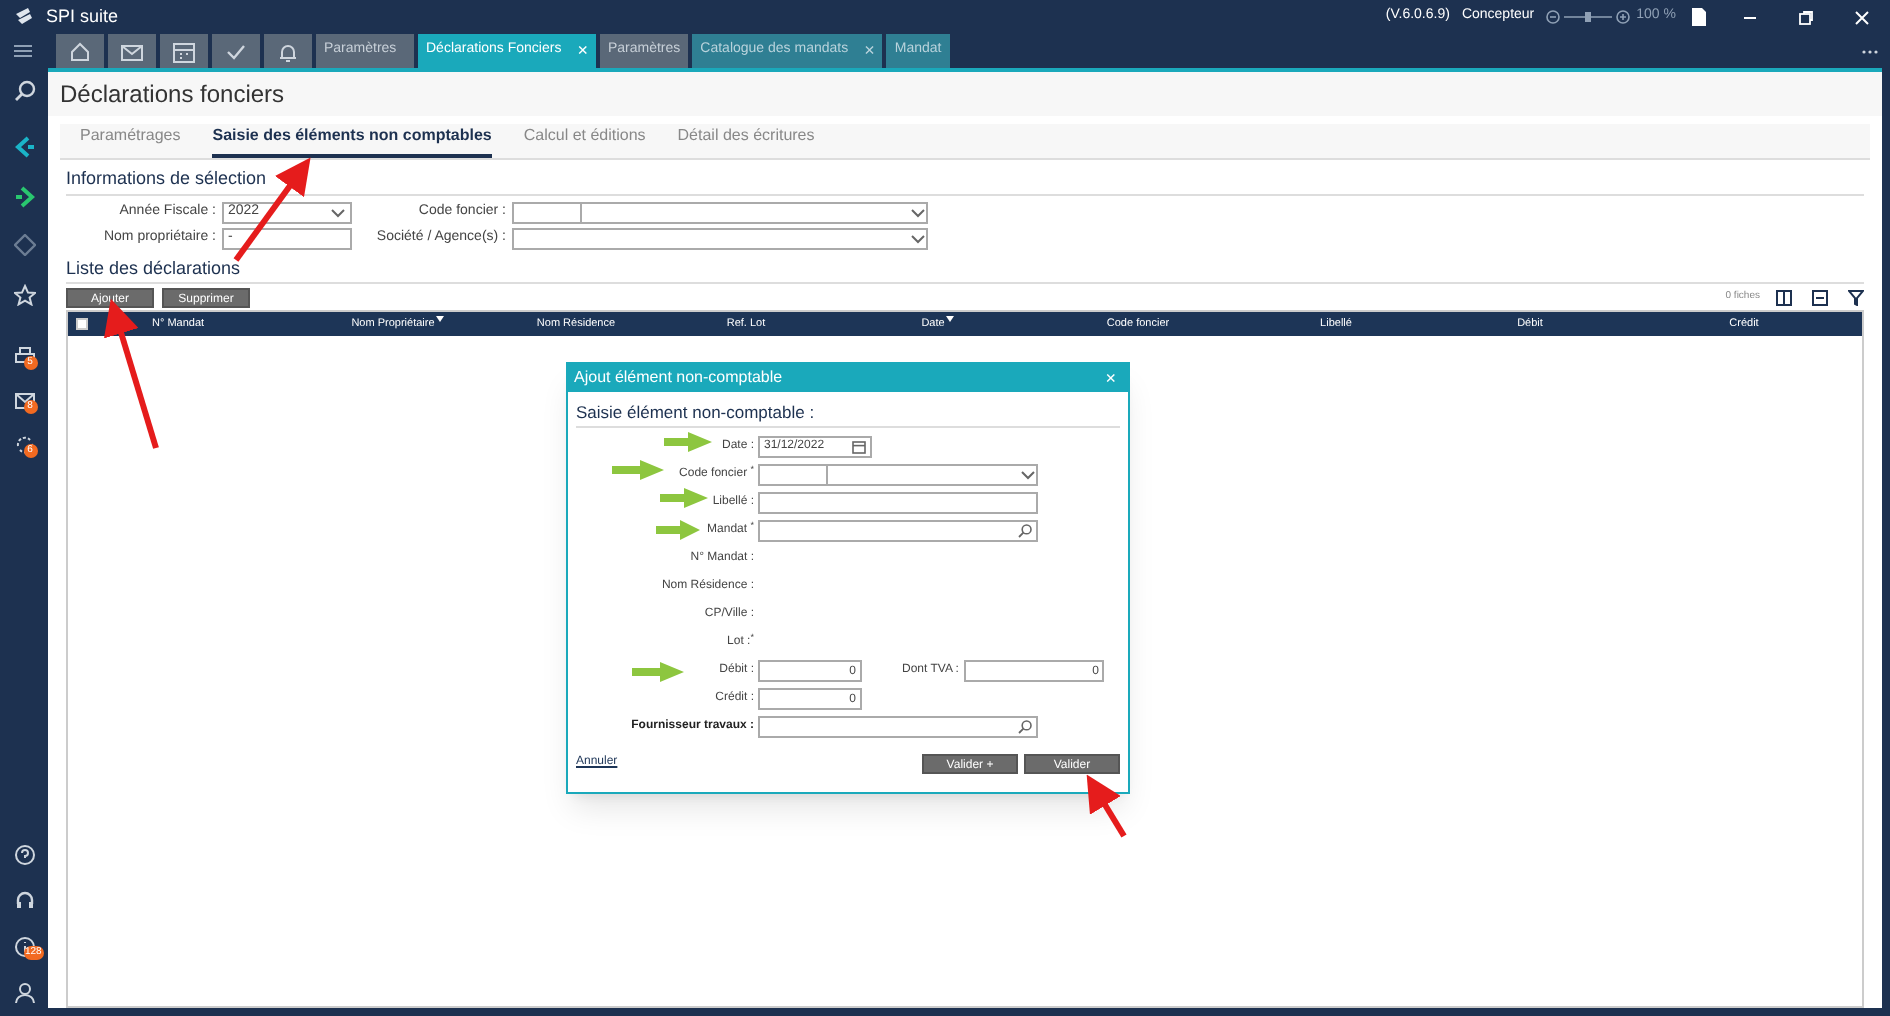 This screenshot has height=1016, width=1890. I want to click on zoom-out-icon, so click(1553, 17).